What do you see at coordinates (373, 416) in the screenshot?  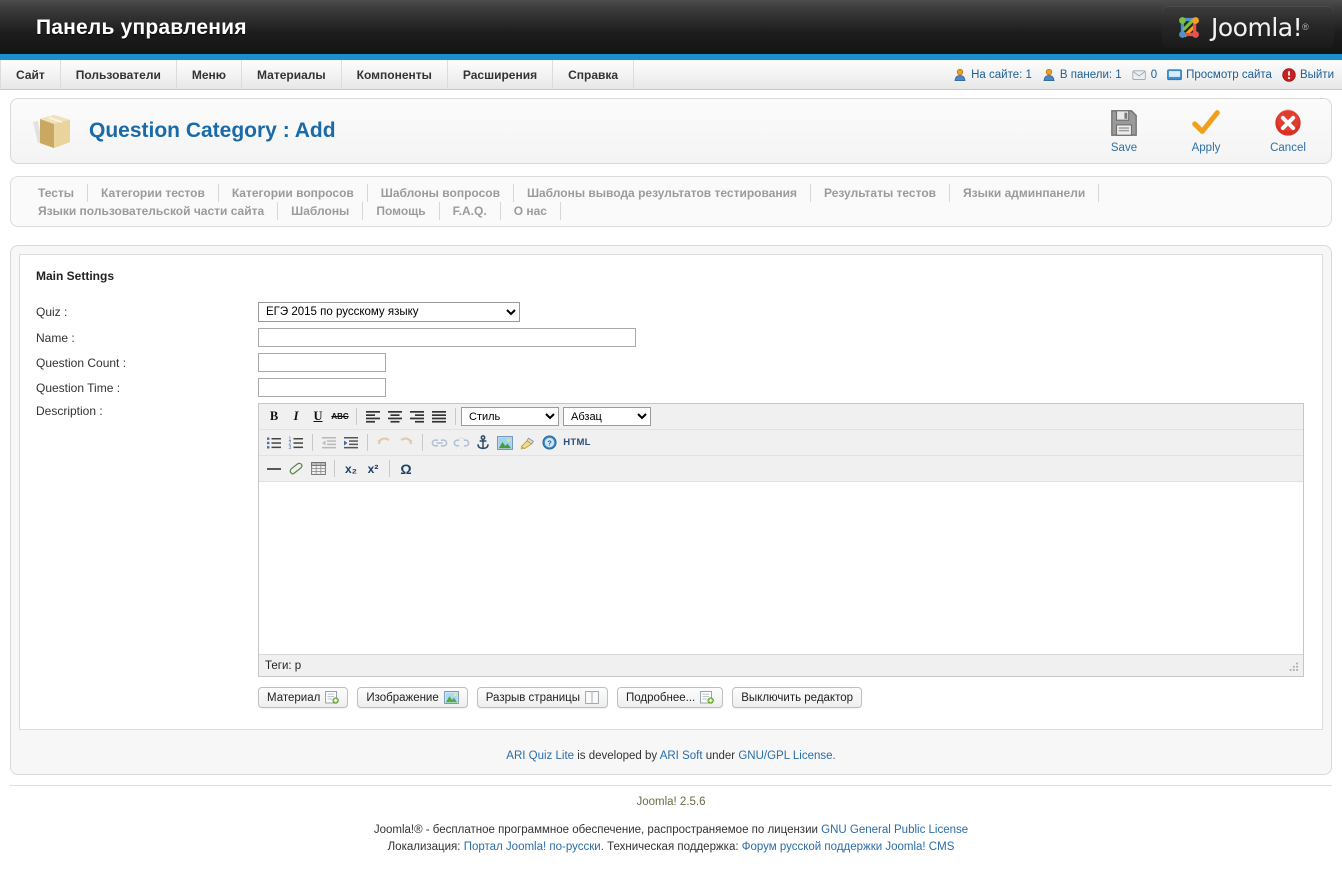 I see `align-left-button` at bounding box center [373, 416].